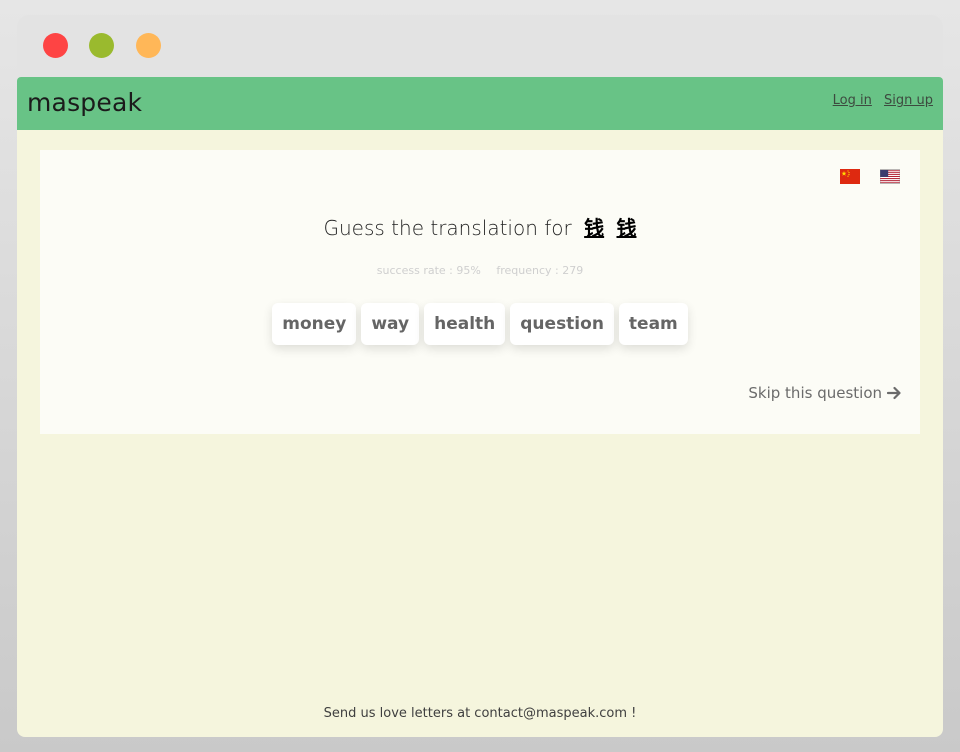 Image resolution: width=960 pixels, height=752 pixels. I want to click on usa-flag-icon, so click(890, 176).